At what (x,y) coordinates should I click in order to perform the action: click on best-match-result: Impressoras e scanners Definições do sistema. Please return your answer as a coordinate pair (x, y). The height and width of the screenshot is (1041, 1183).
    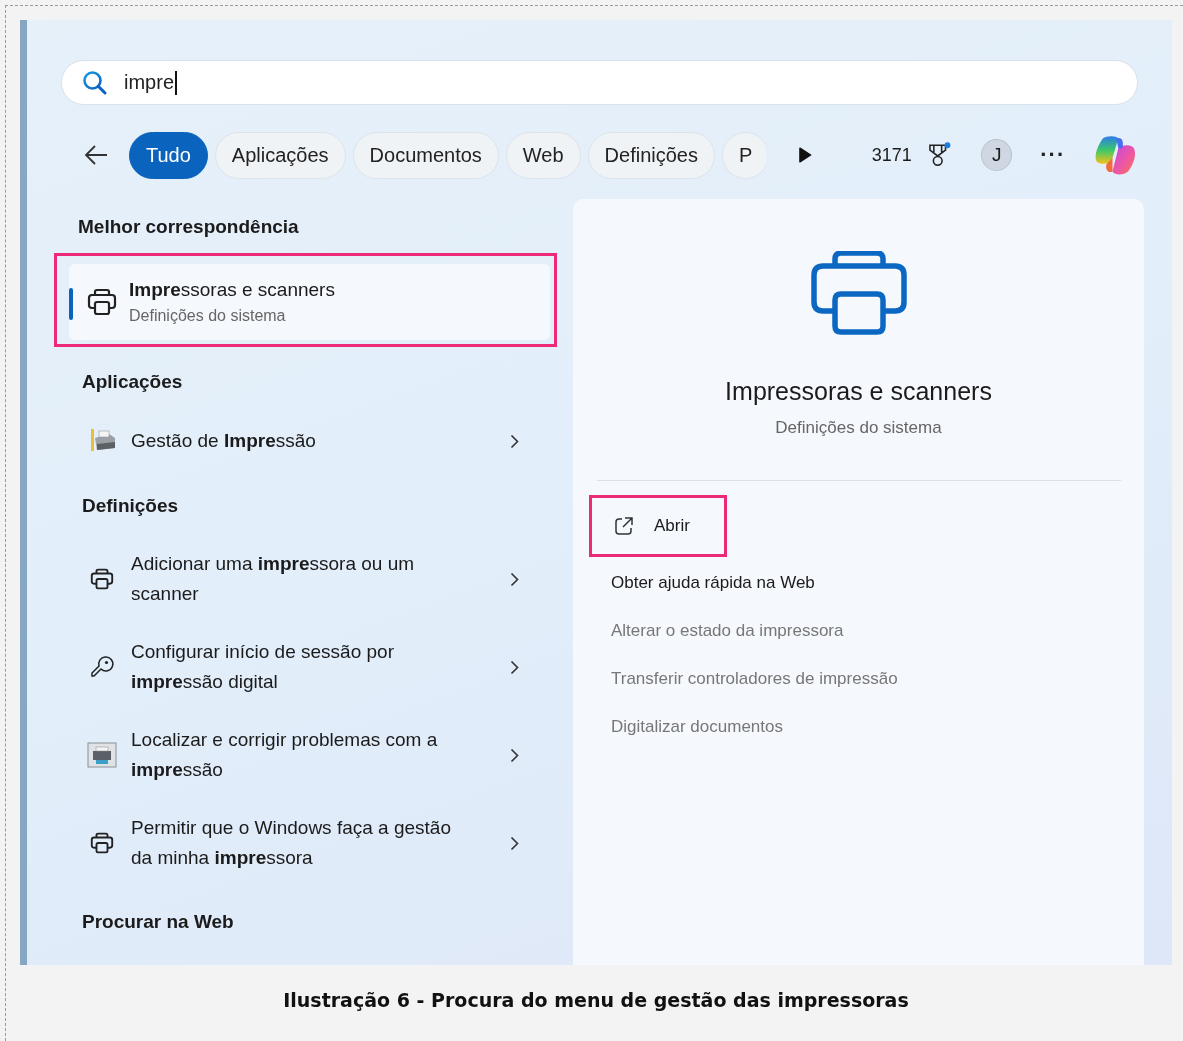
    Looking at the image, I should click on (309, 302).